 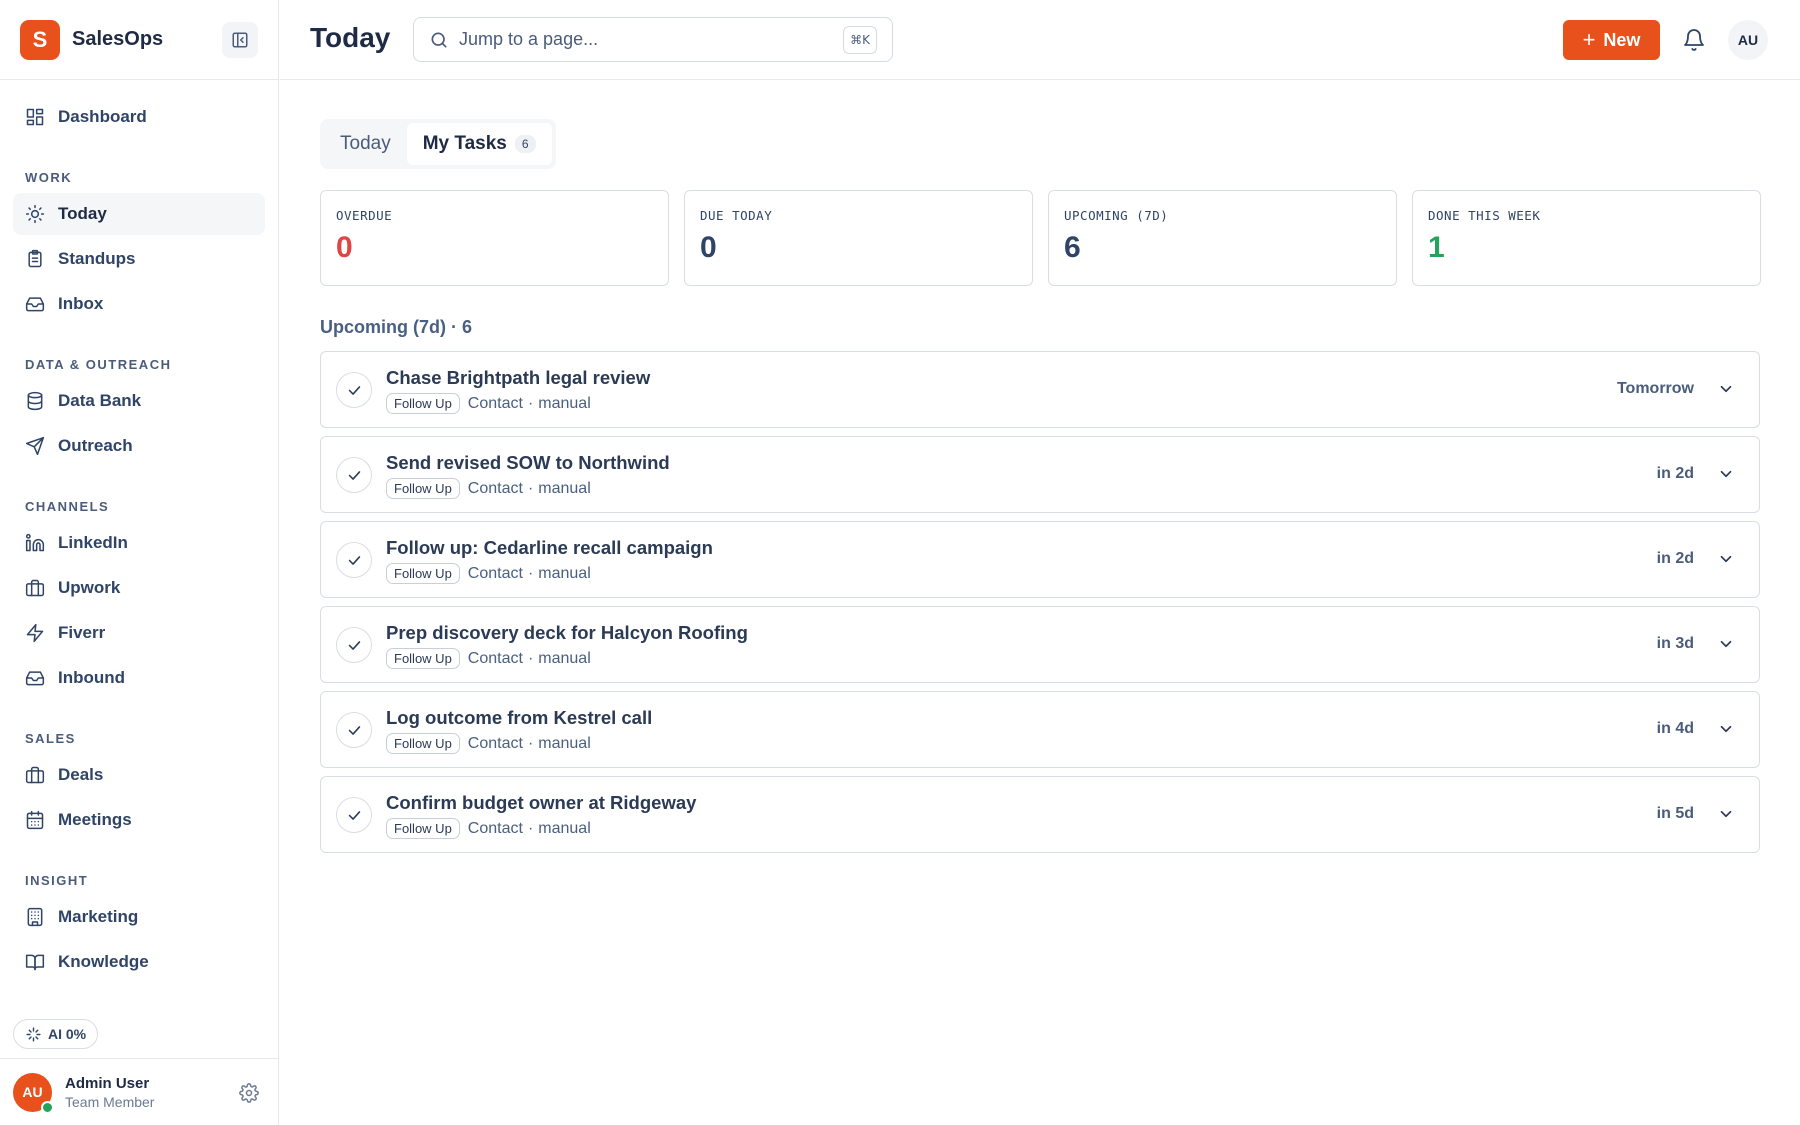 What do you see at coordinates (1040, 40) in the screenshot?
I see `top-header: Today ⌘K + New AU` at bounding box center [1040, 40].